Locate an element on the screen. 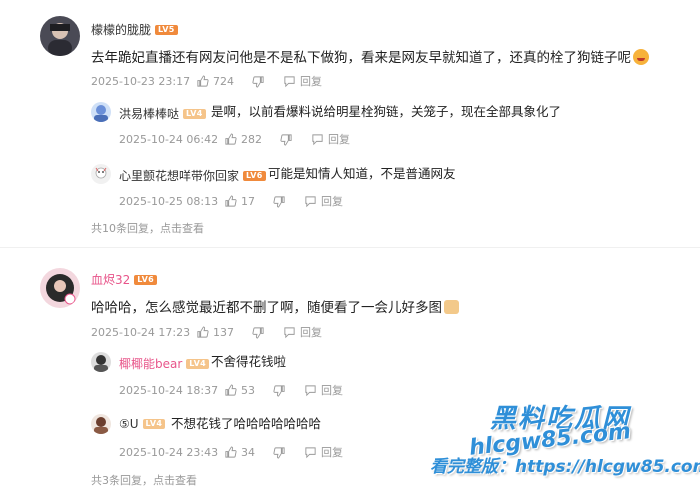 Image resolution: width=700 pixels, height=500 pixels. like-count: 282 is located at coordinates (251, 139).